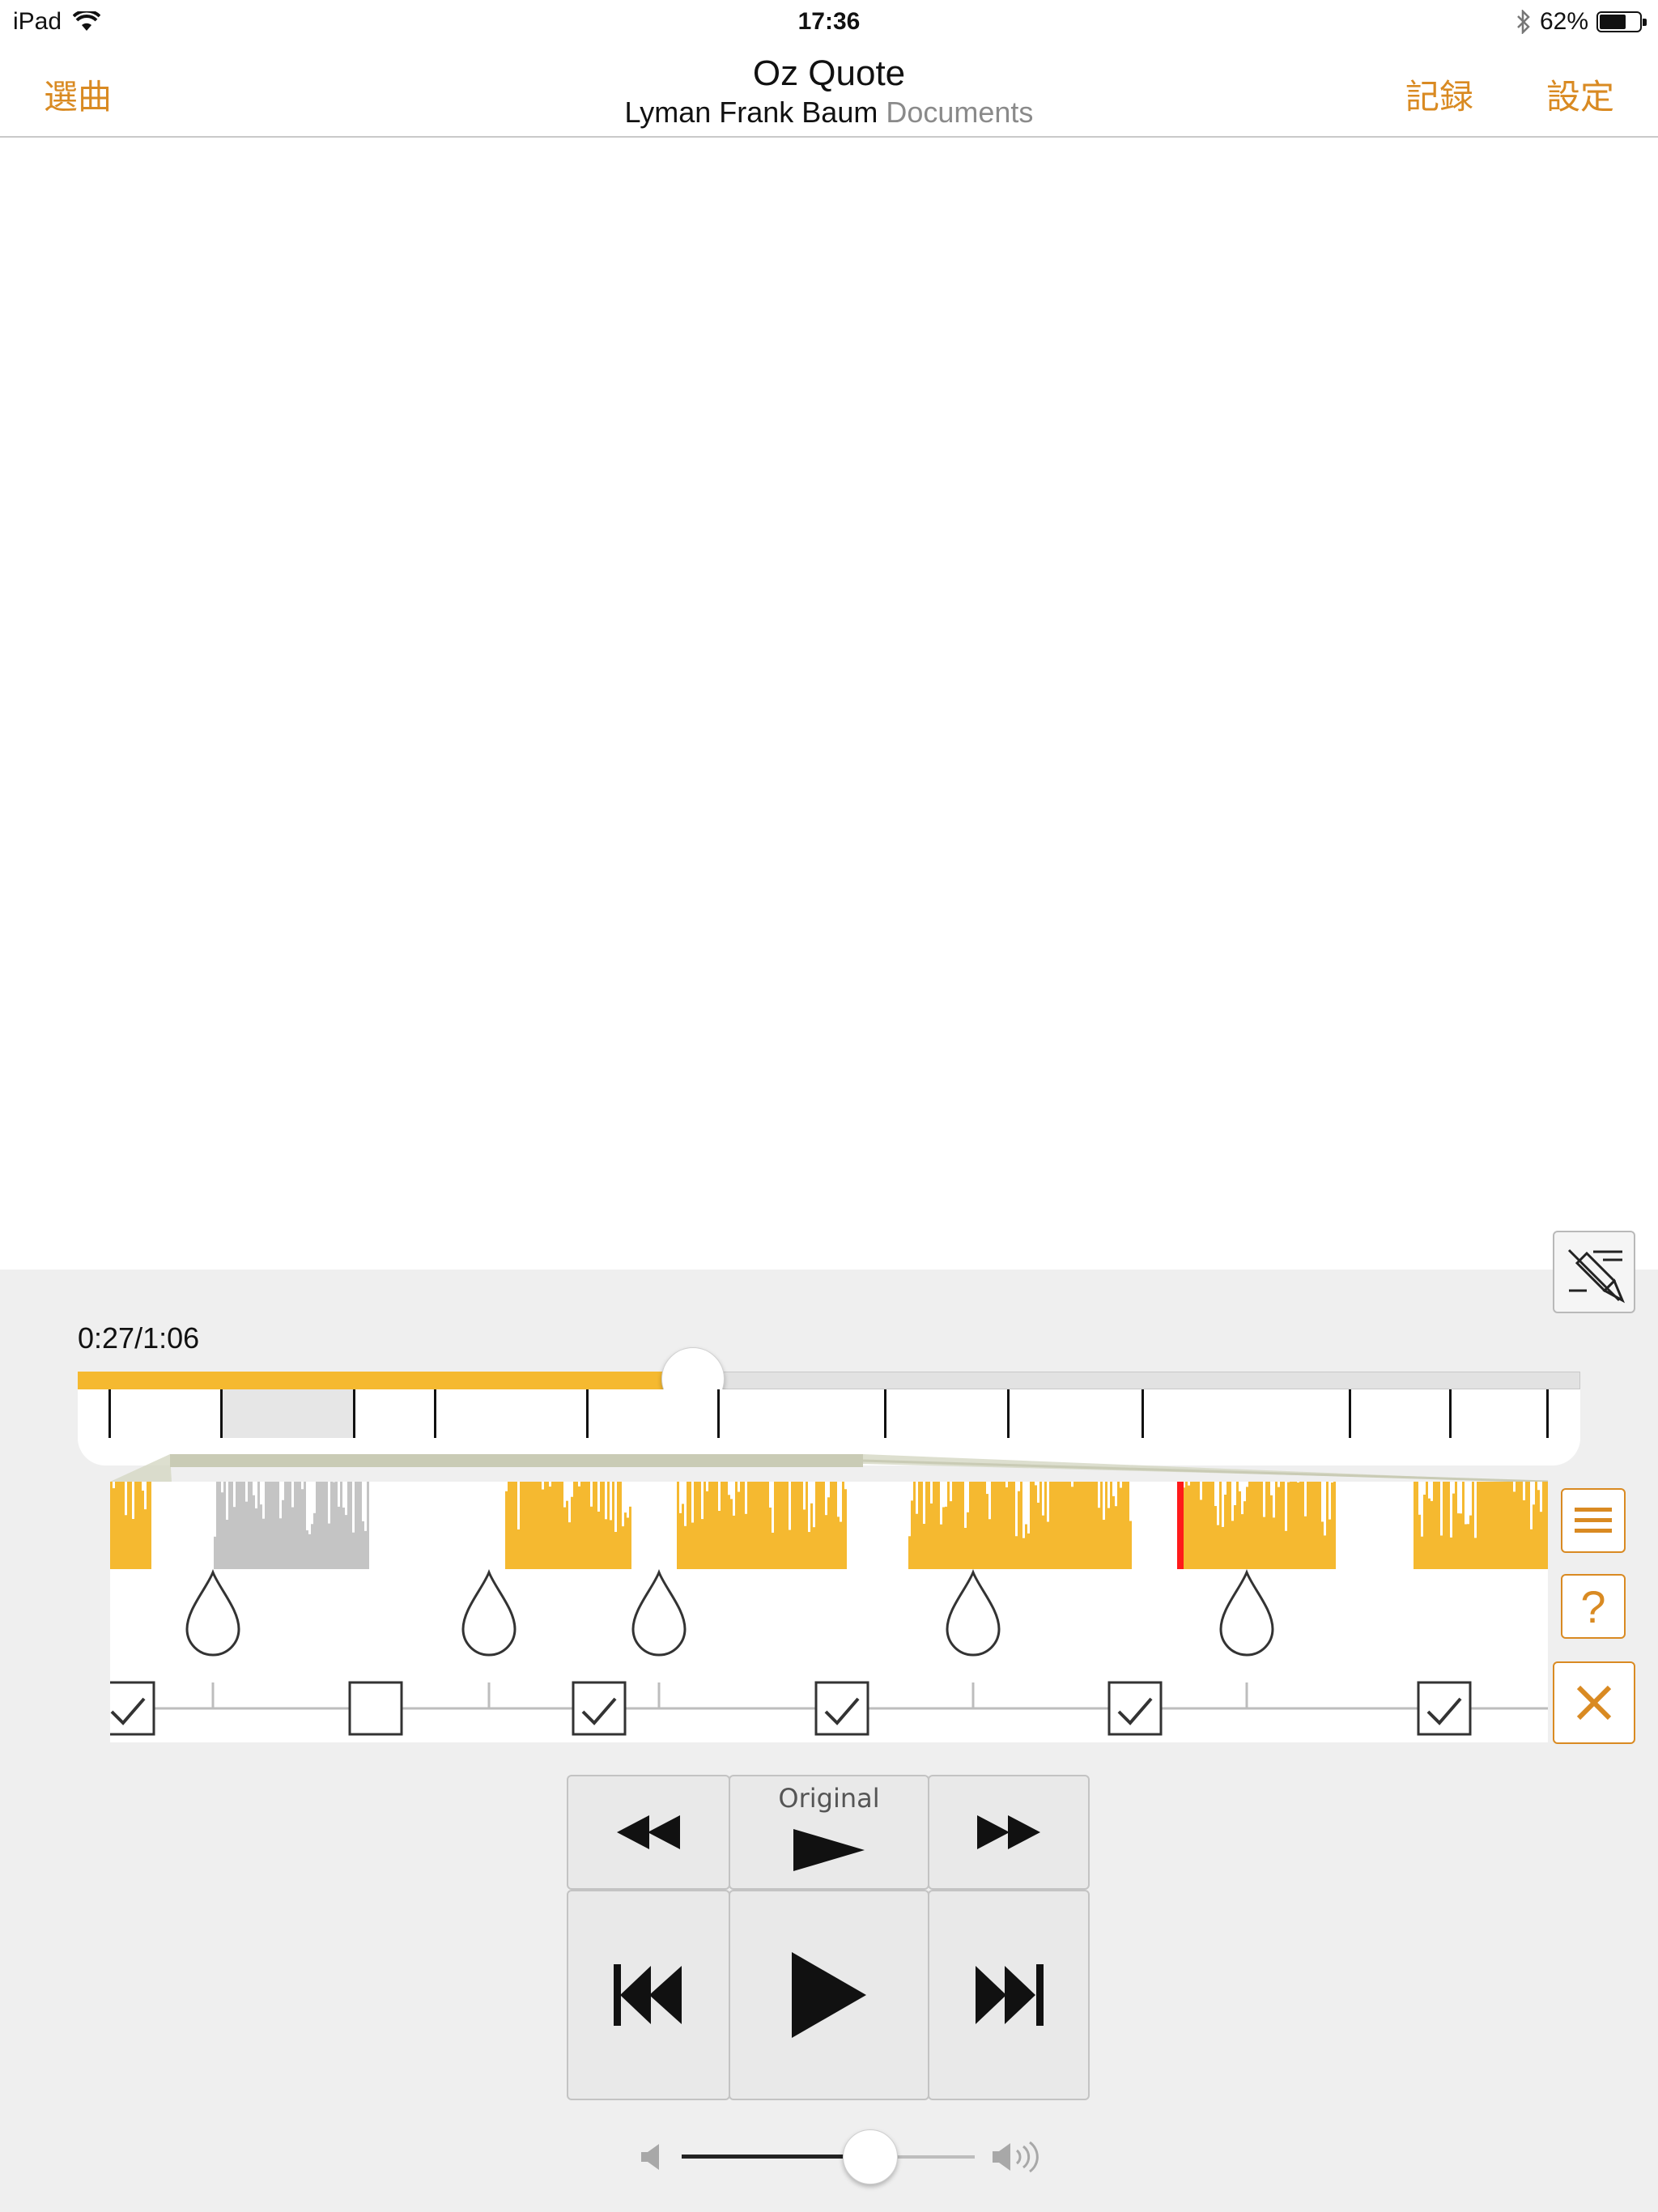  What do you see at coordinates (1439, 95) in the screenshot?
I see `record-button: 記録` at bounding box center [1439, 95].